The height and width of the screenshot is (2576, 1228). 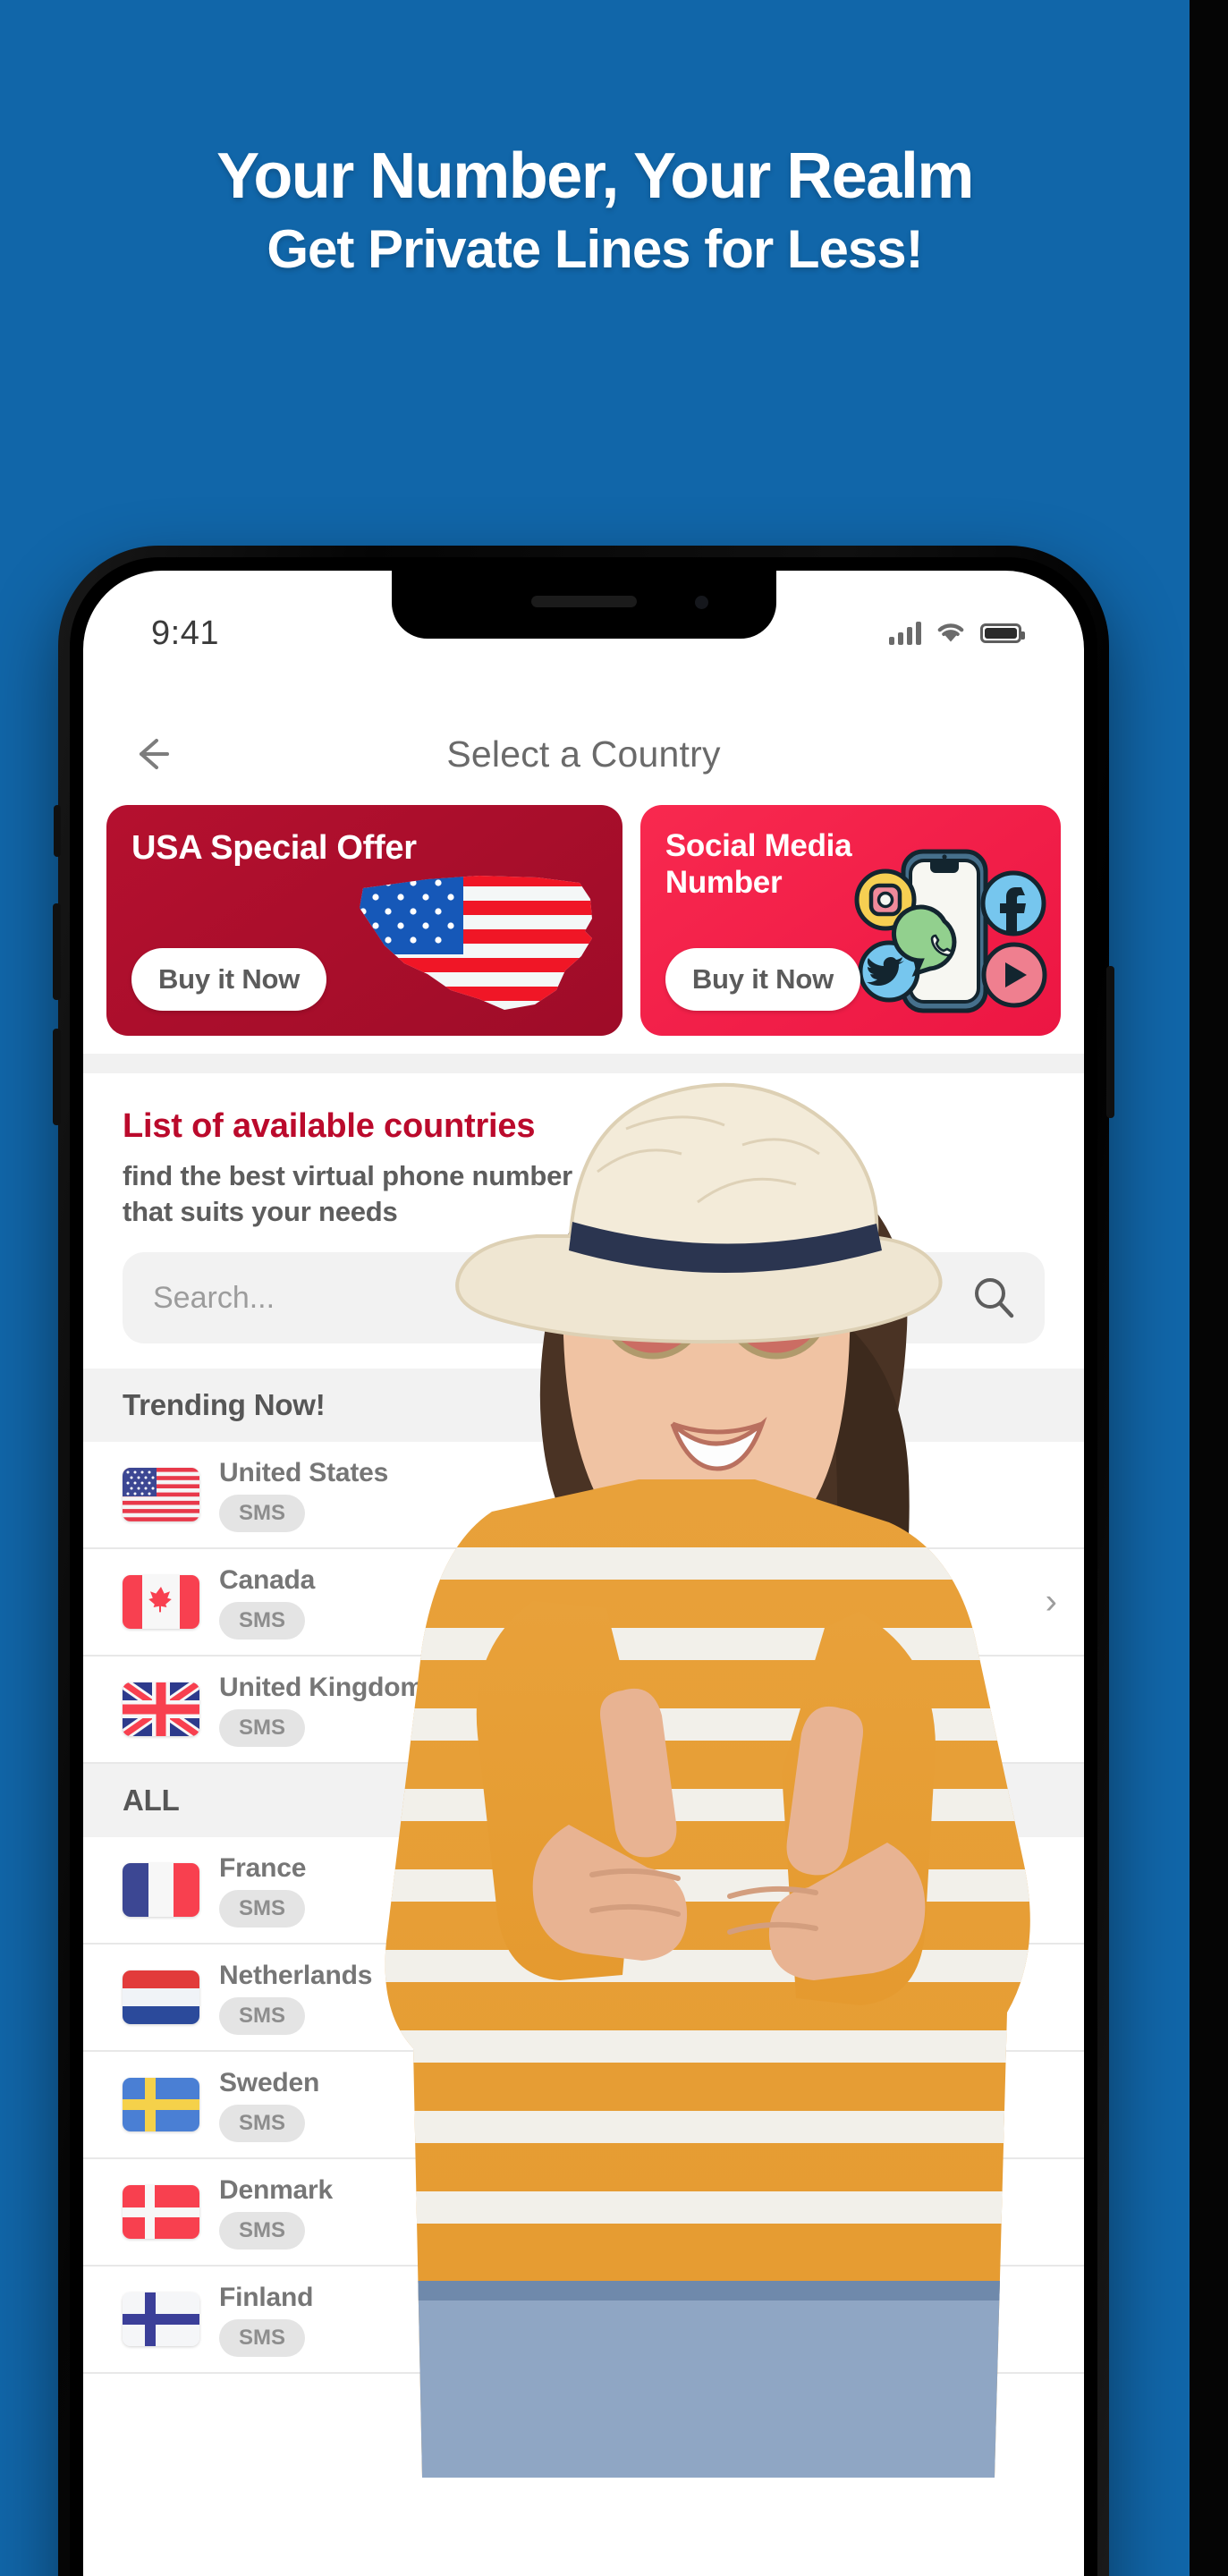 I want to click on country-name: Finland, so click(x=266, y=2297).